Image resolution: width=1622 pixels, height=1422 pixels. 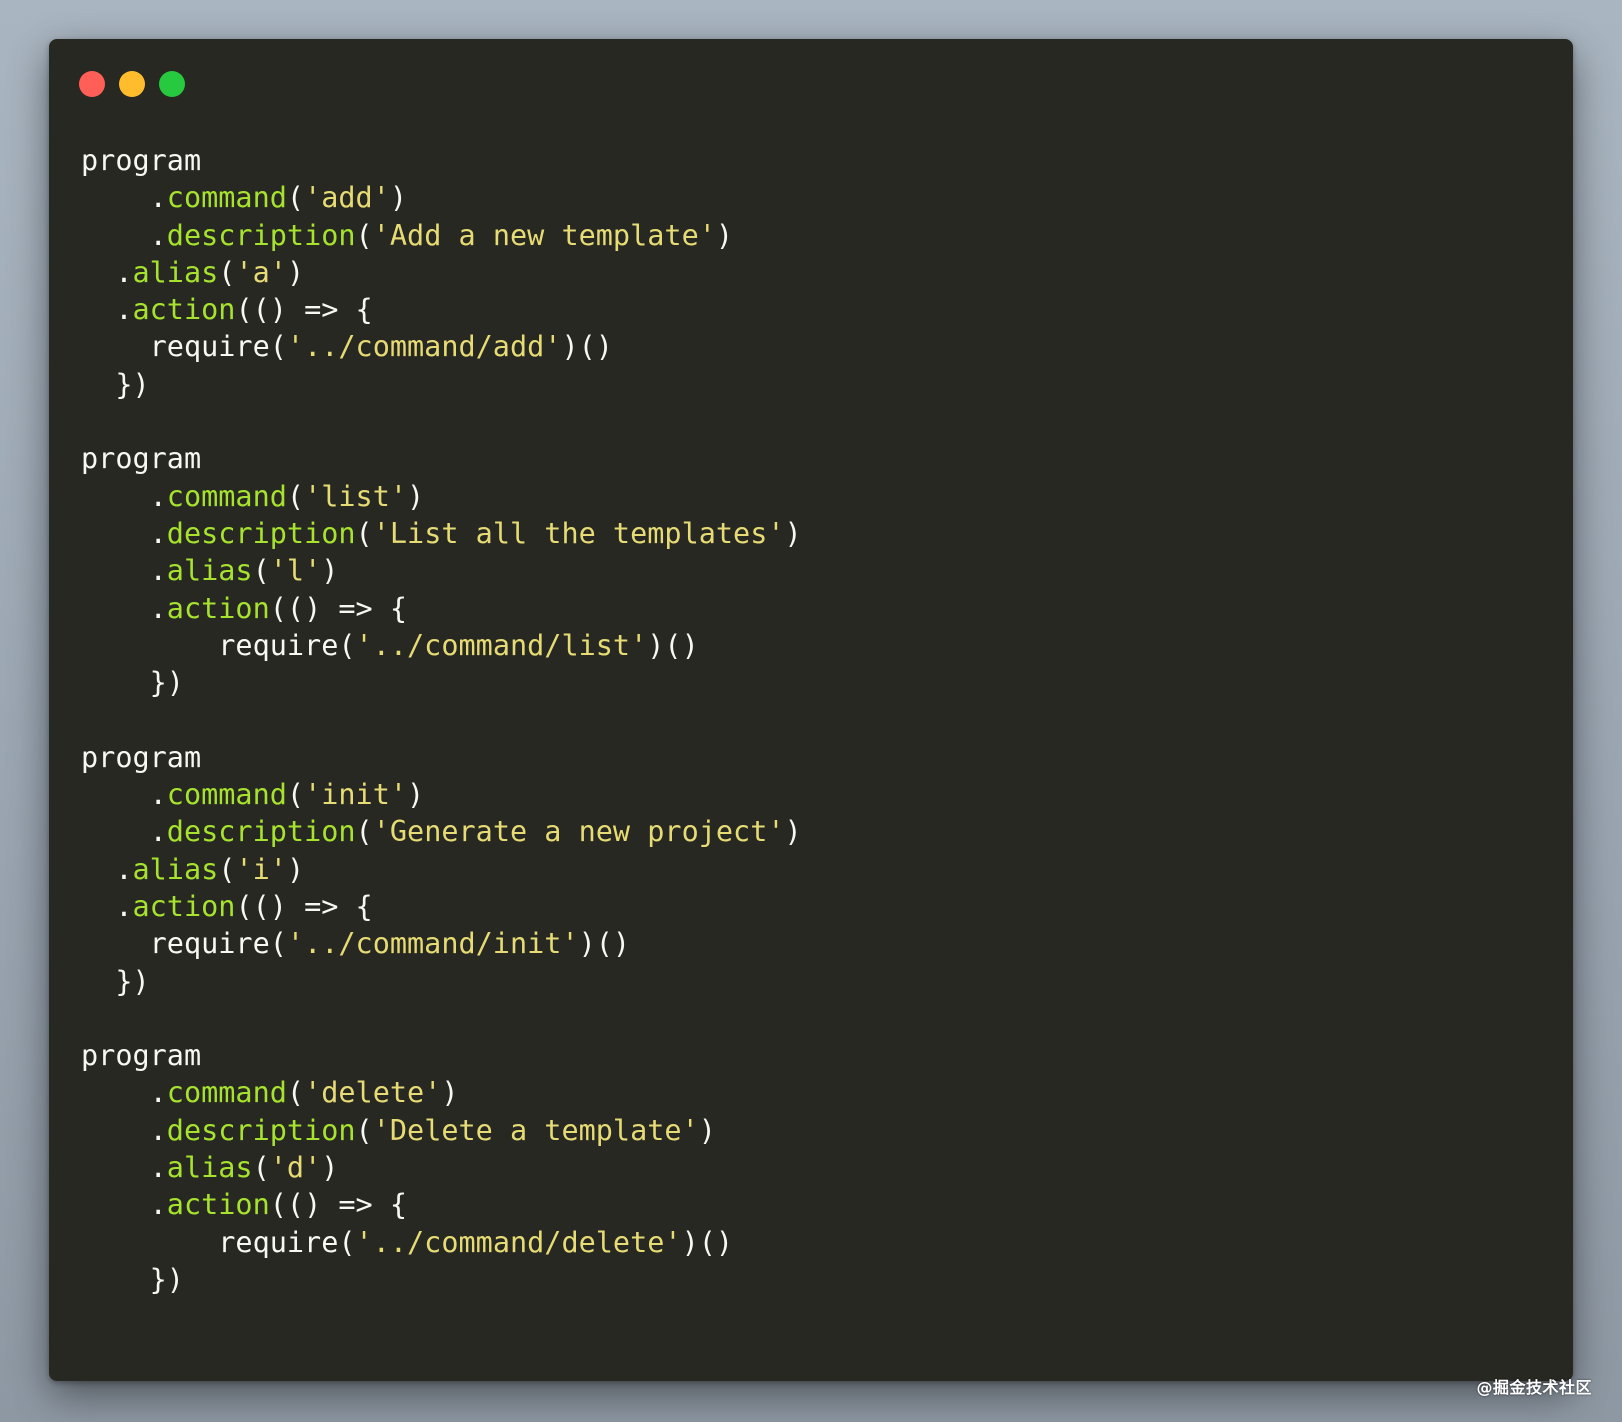 I want to click on minimize-button, so click(x=132, y=84).